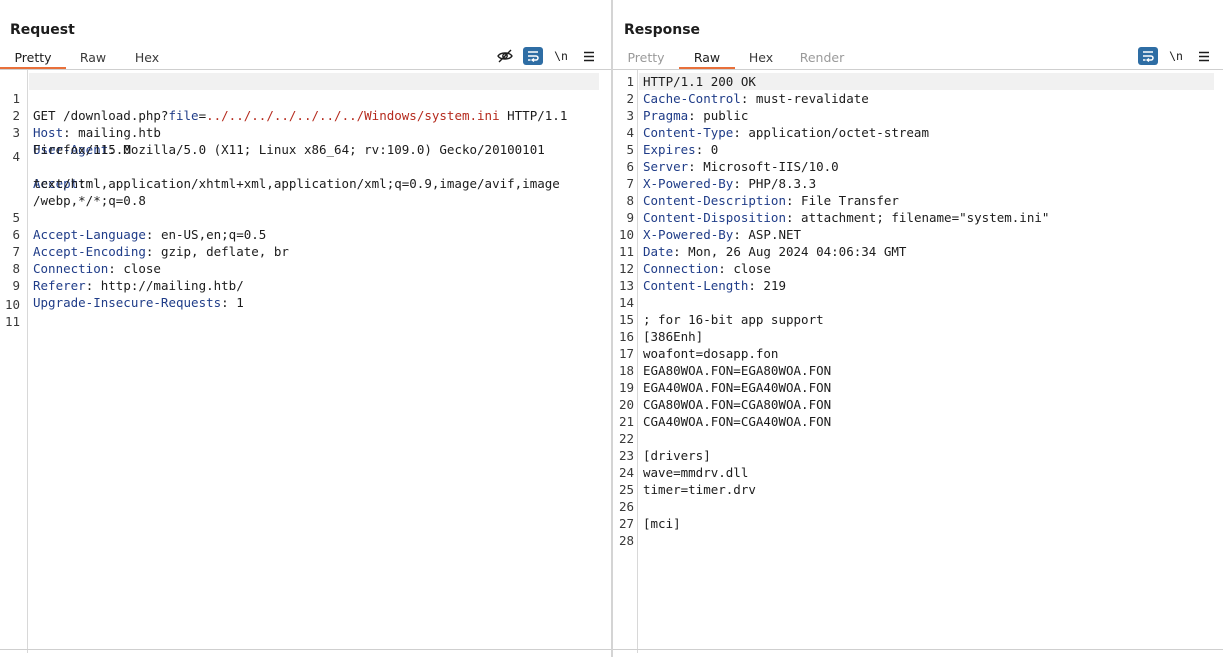  I want to click on request-tab-hex: Hex, so click(147, 57).